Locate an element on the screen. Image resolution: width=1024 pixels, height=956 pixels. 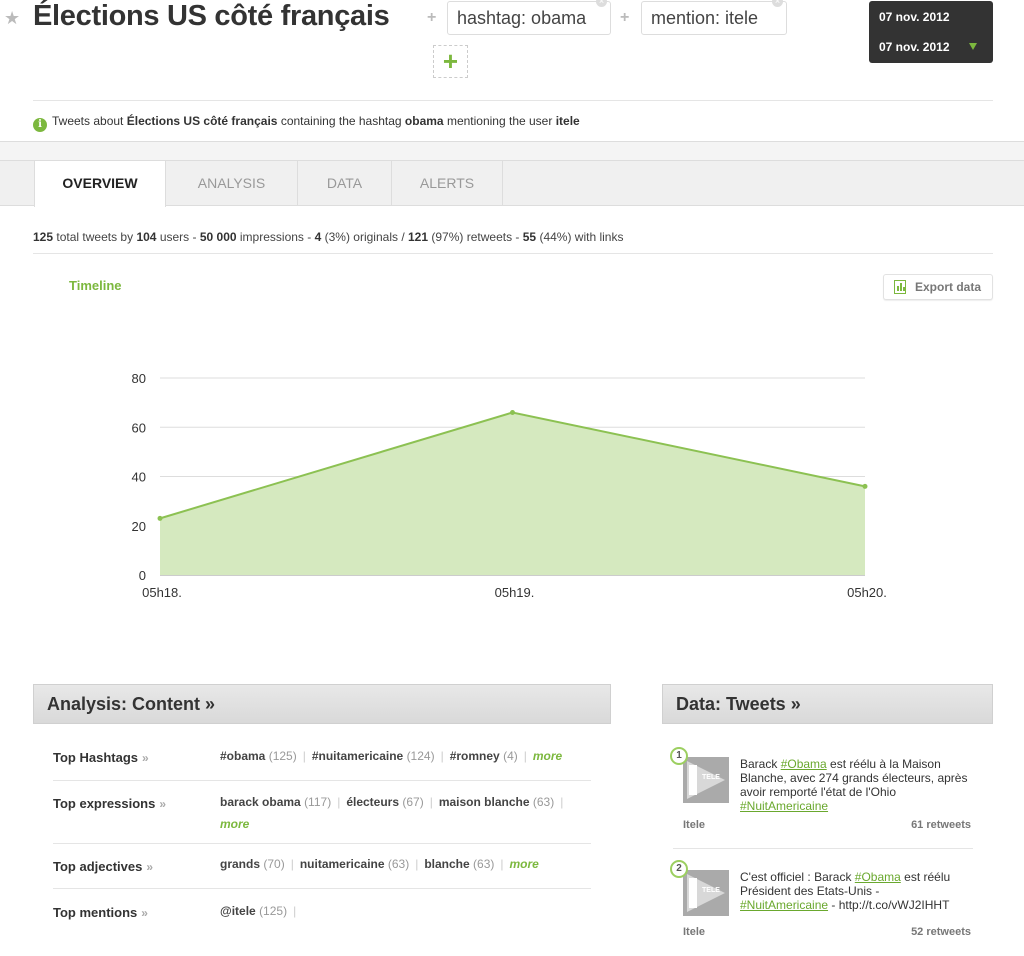
series-area is located at coordinates (512, 493).